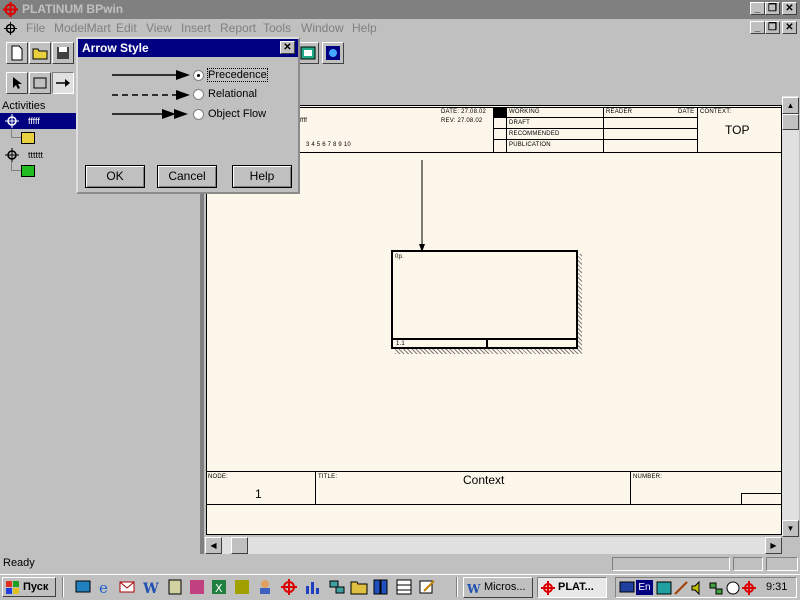 The height and width of the screenshot is (600, 800). I want to click on arrow-tool-icon, so click(63, 83).